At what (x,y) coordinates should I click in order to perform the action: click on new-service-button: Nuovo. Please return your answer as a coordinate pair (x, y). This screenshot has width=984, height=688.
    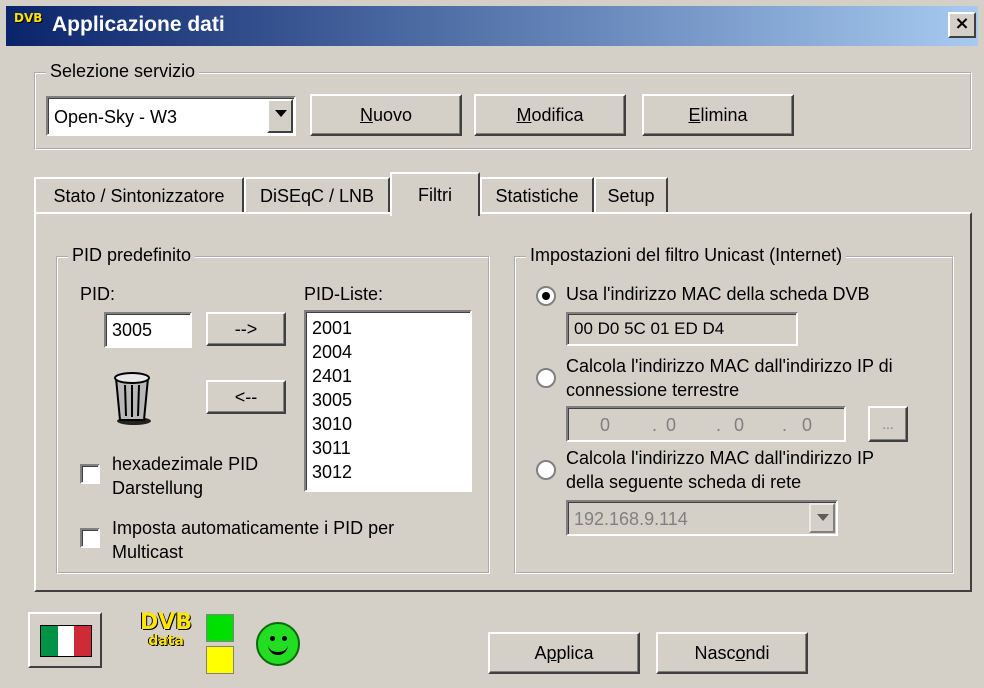
    Looking at the image, I should click on (386, 115).